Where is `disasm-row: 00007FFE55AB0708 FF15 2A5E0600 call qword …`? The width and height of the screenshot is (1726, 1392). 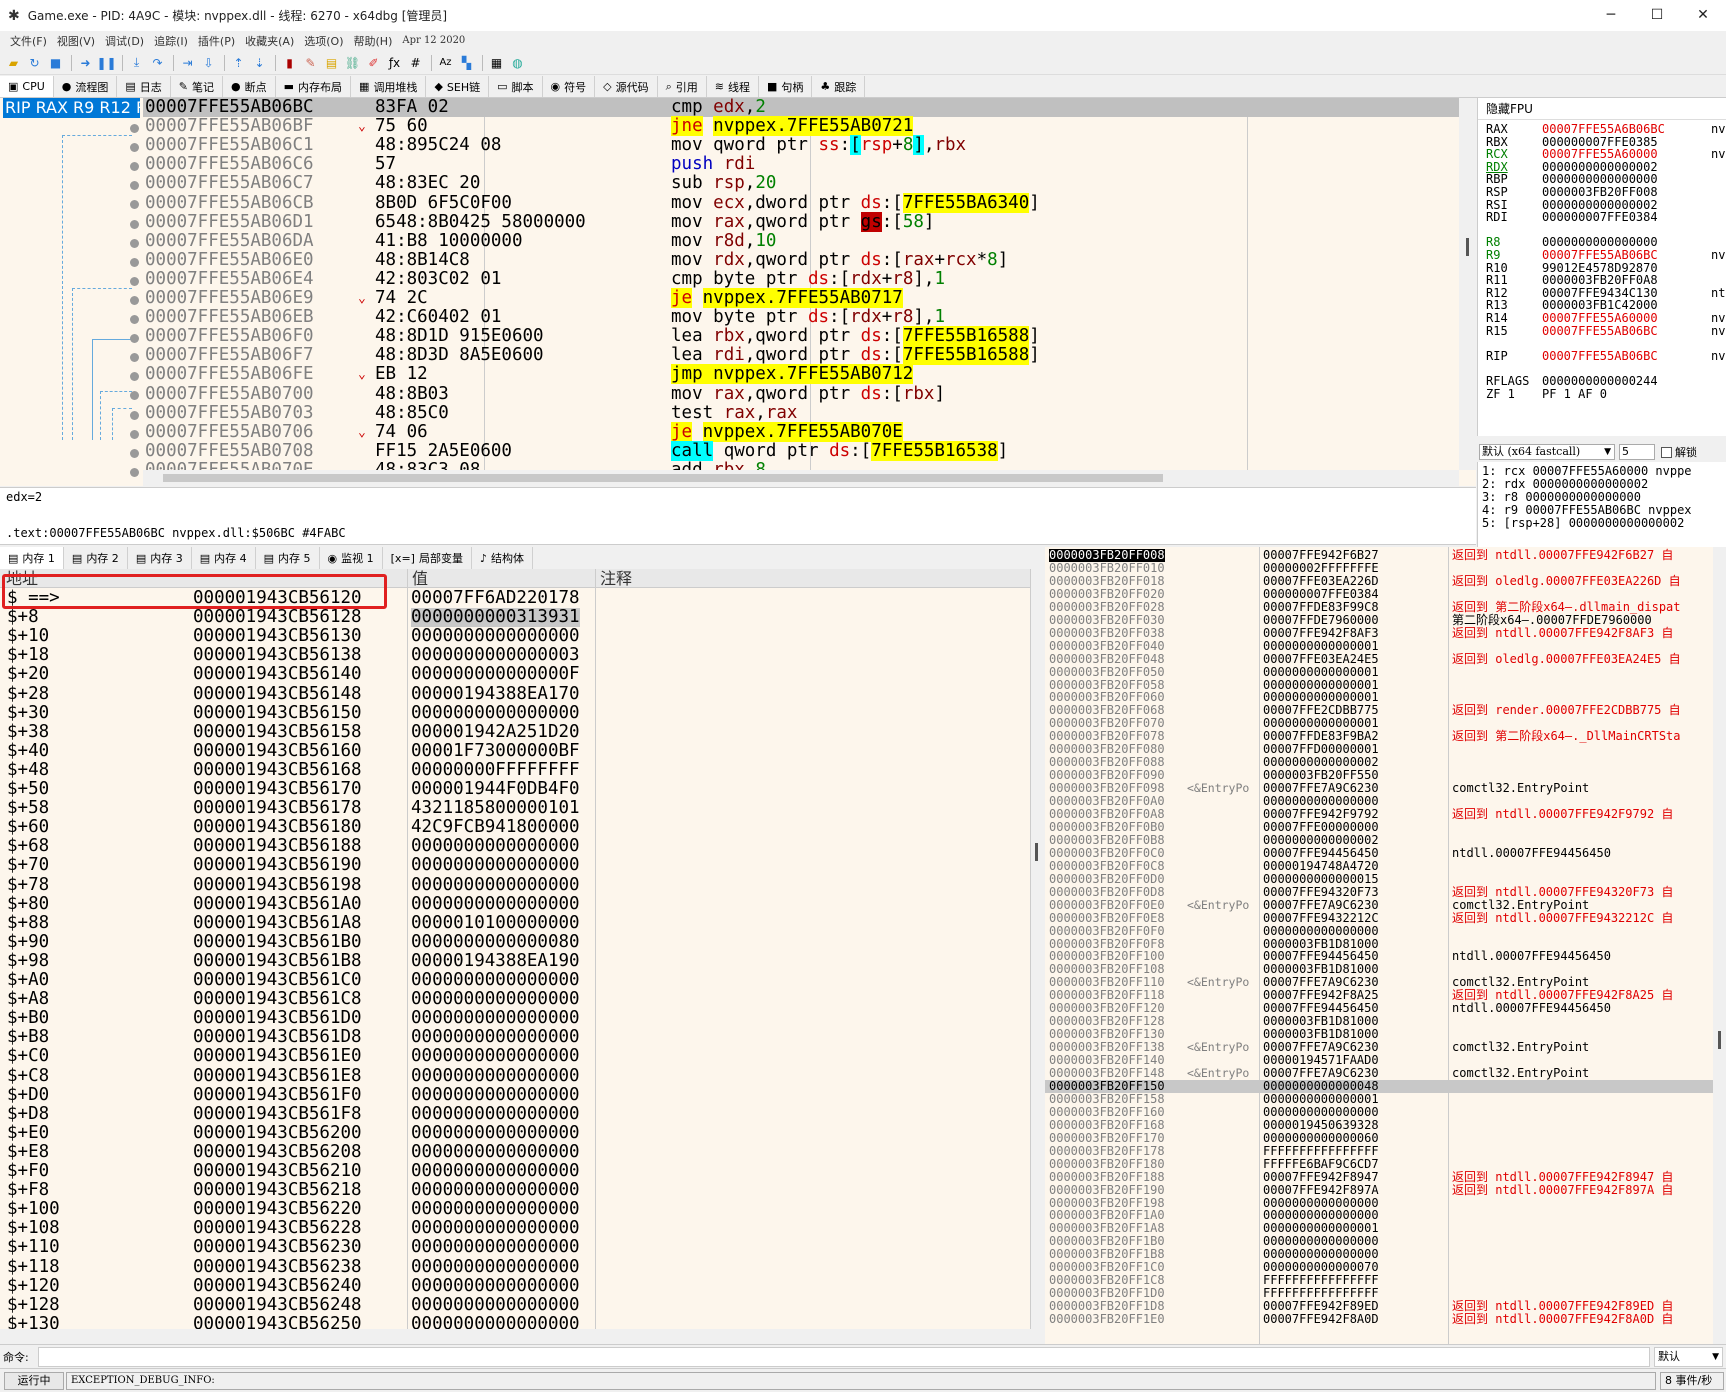 disasm-row: 00007FFE55AB0708 FF15 2A5E0600 call qword … is located at coordinates (801, 450).